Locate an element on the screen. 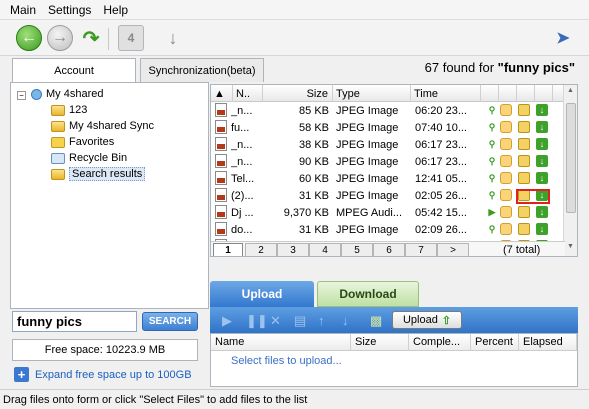 The width and height of the screenshot is (589, 409). col-upload-name: Name is located at coordinates (281, 342).